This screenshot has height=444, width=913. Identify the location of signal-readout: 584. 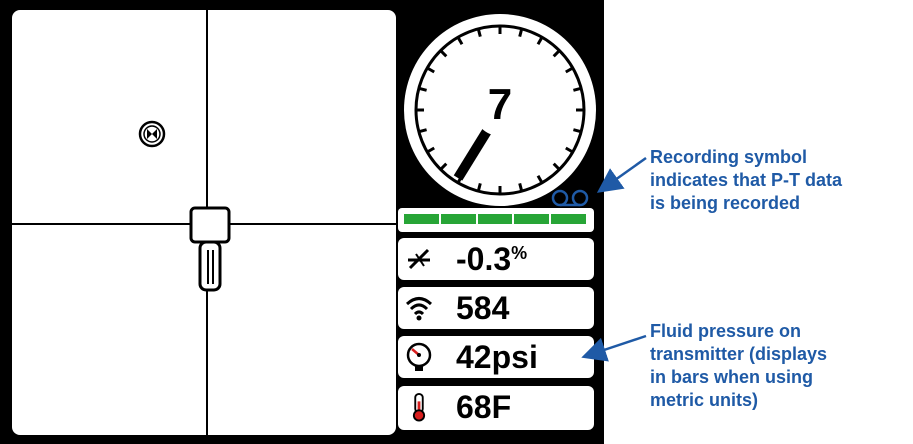
(496, 308).